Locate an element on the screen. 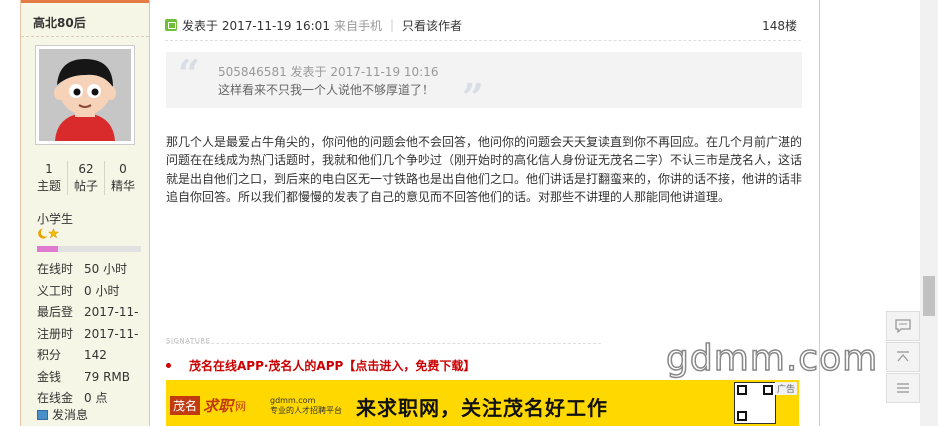 This screenshot has height=426, width=938. info-key: 义工时 is located at coordinates (55, 290).